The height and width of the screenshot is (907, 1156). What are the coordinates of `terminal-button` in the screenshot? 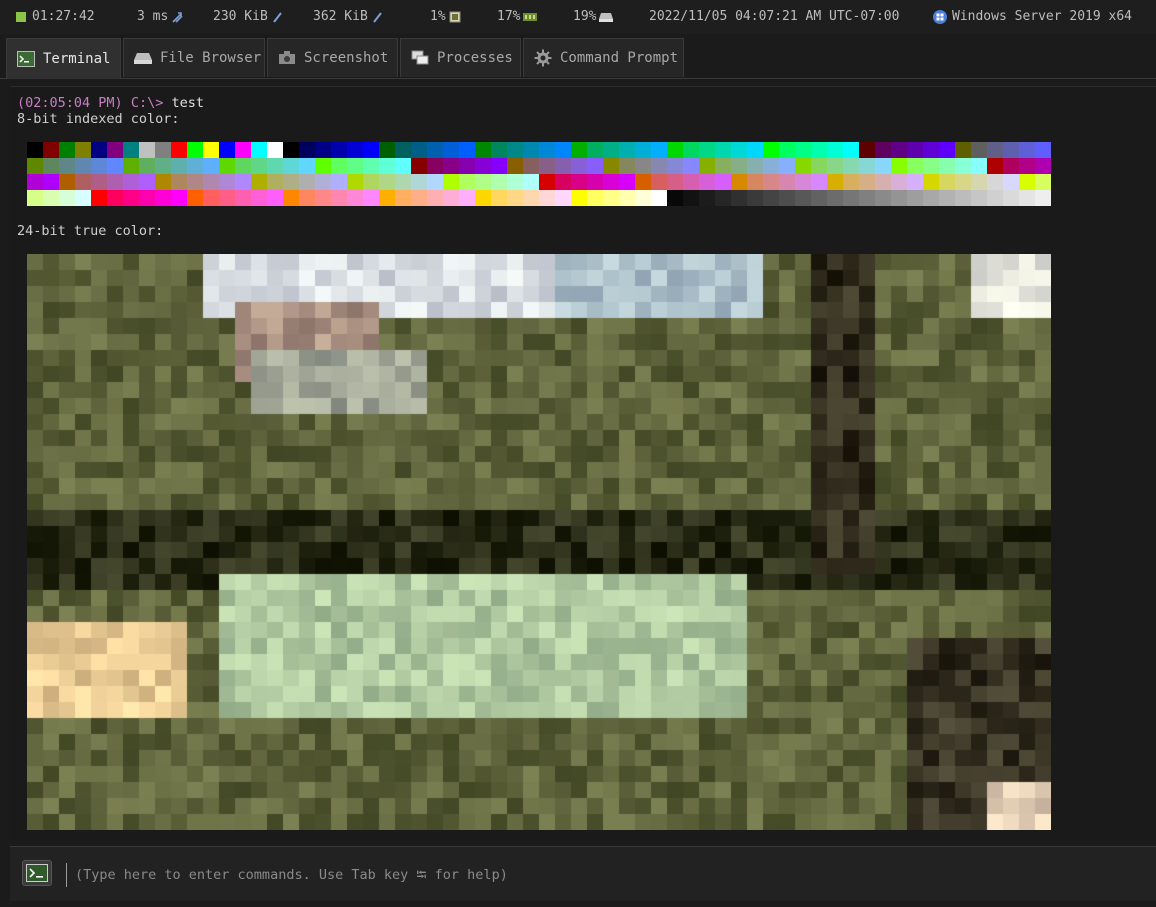 It's located at (37, 873).